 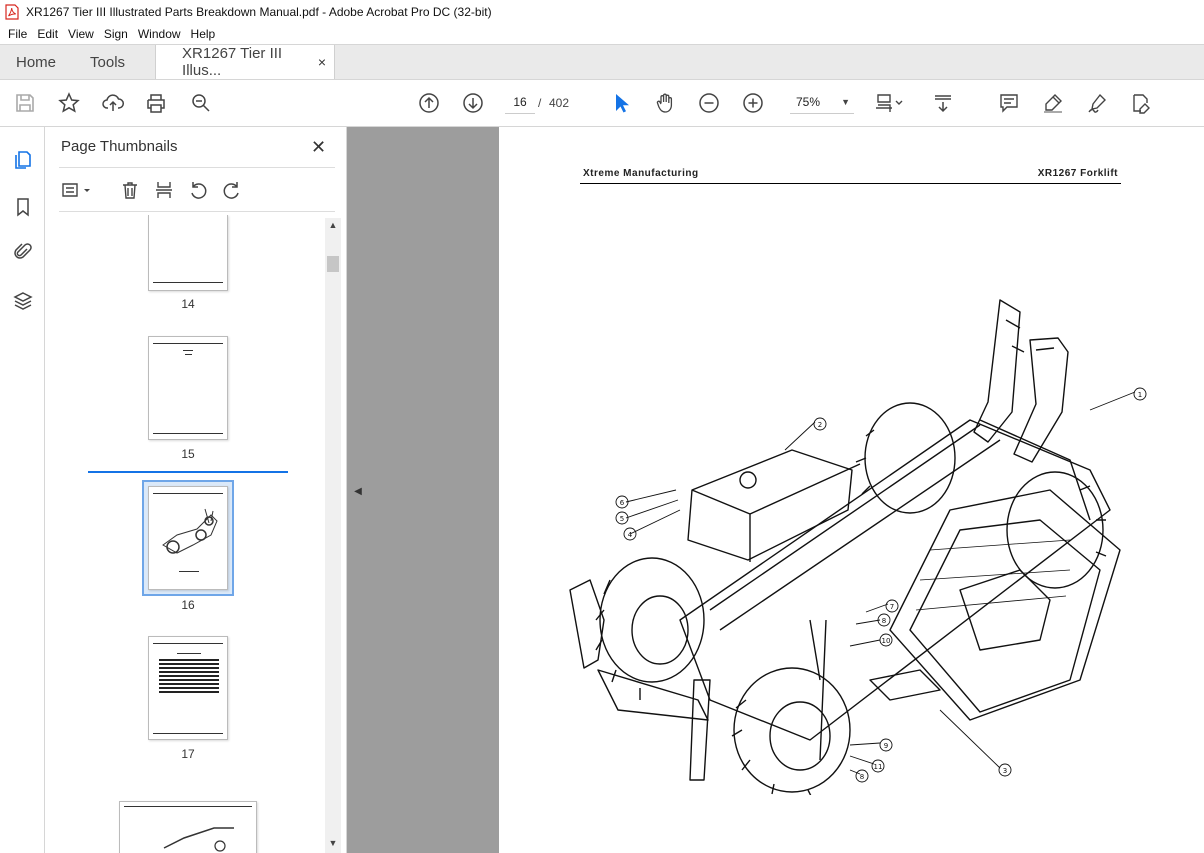 What do you see at coordinates (23, 252) in the screenshot?
I see `attachment-icon` at bounding box center [23, 252].